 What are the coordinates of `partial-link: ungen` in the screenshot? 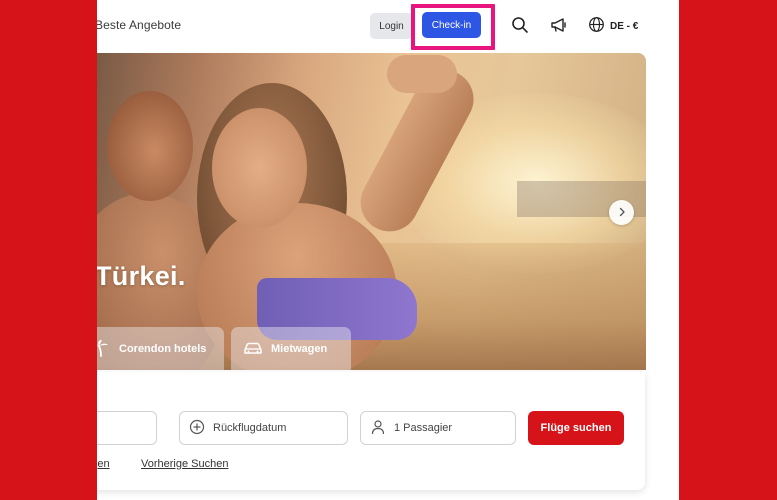 It's located at (103, 464).